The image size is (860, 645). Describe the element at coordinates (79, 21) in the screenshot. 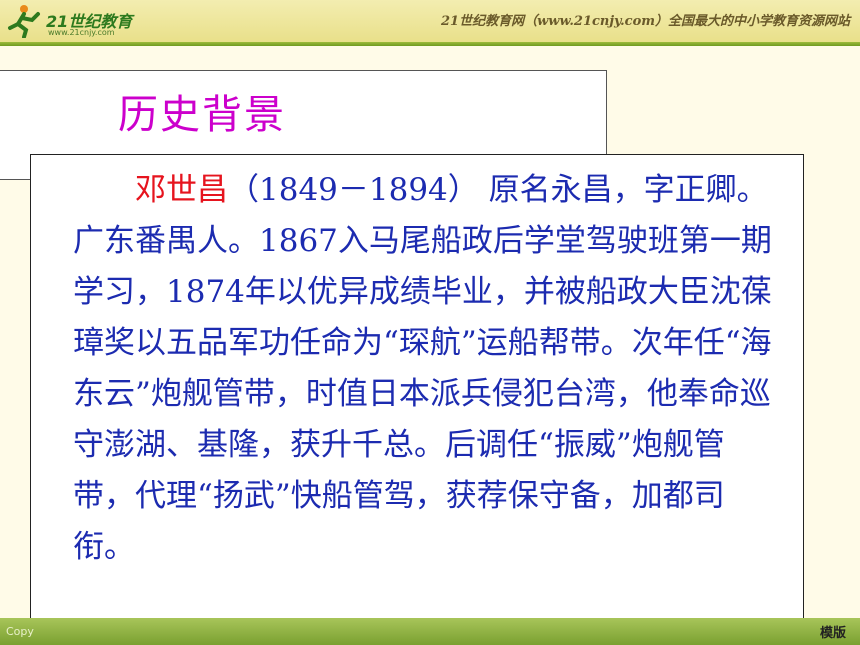

I see `site-logo: 21世纪教育 www.21cnjy.com` at that location.